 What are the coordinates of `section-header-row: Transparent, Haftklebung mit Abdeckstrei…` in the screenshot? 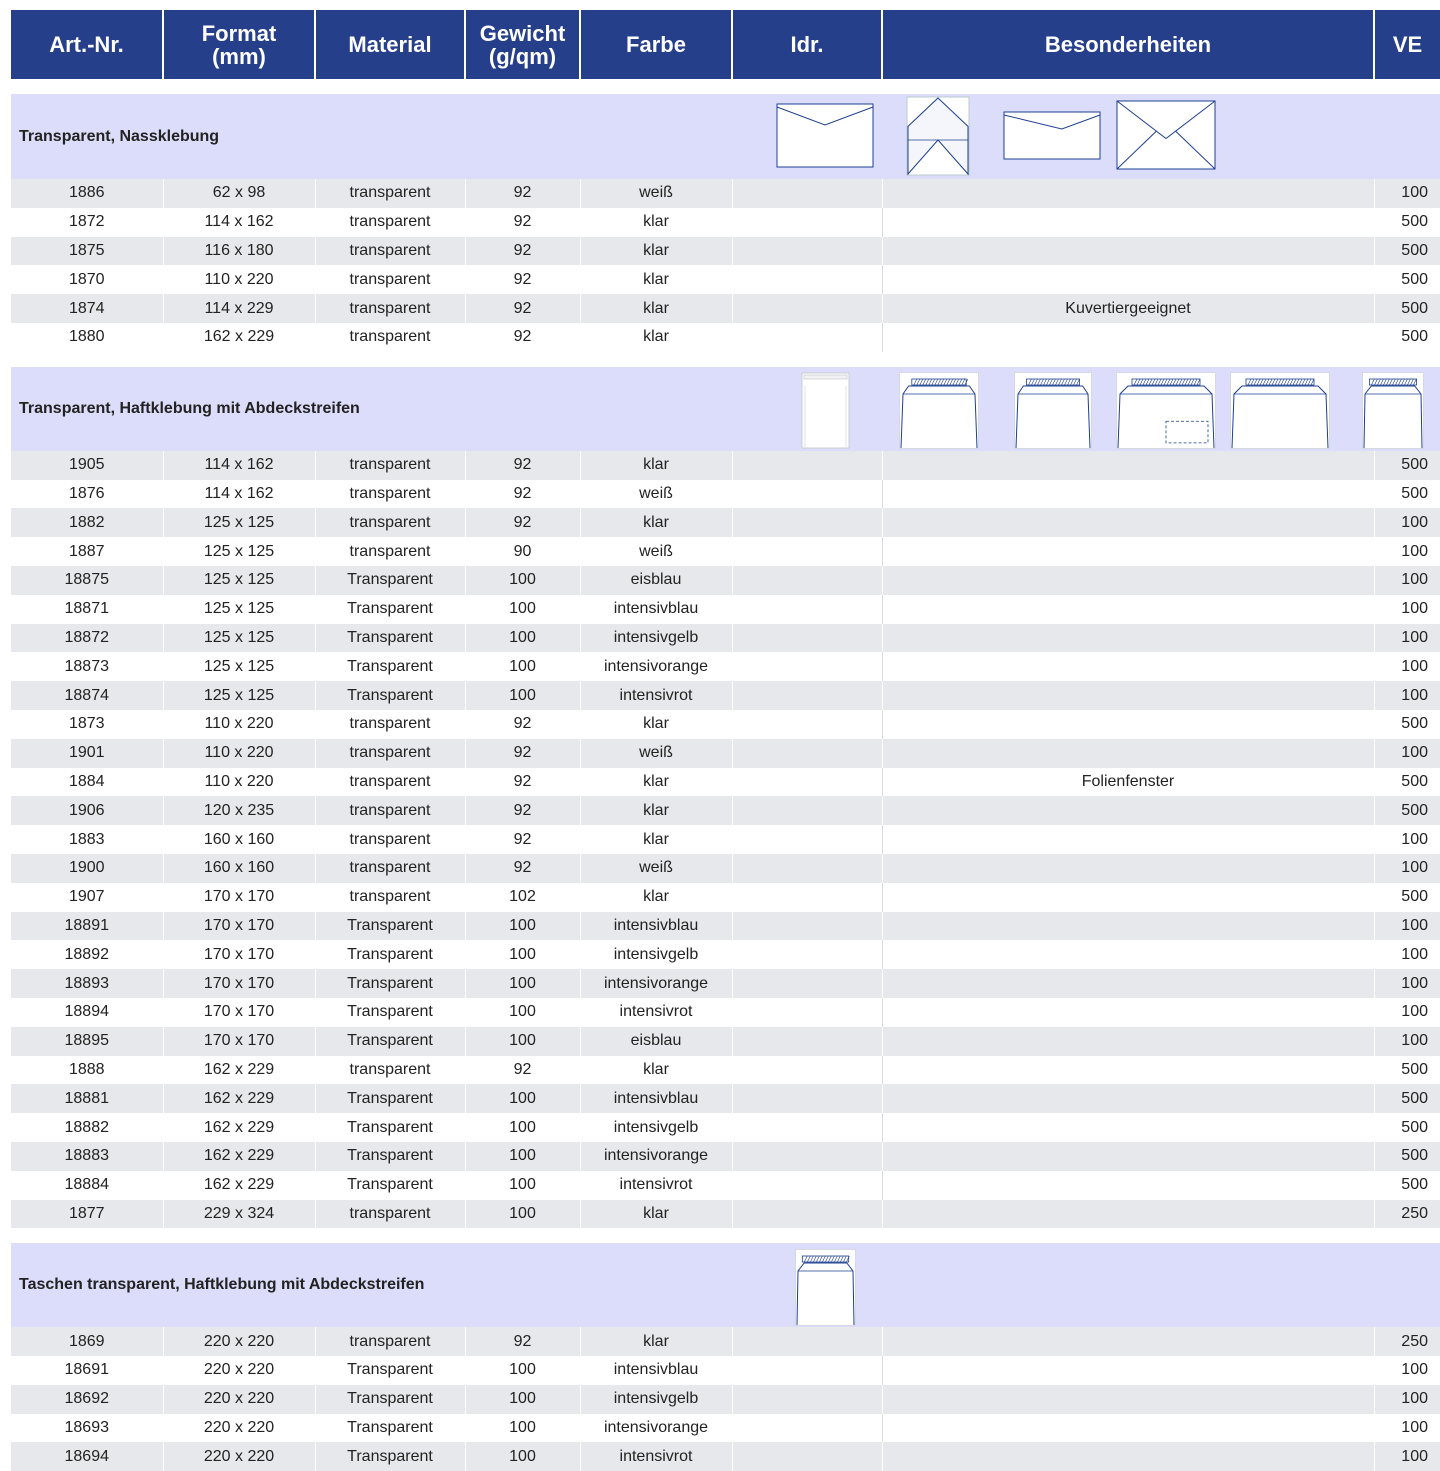 It's located at (725, 408).